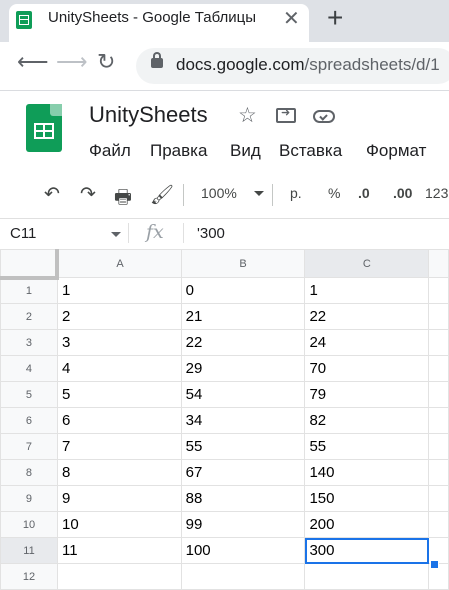  Describe the element at coordinates (119, 472) in the screenshot. I see `cell: 8` at that location.